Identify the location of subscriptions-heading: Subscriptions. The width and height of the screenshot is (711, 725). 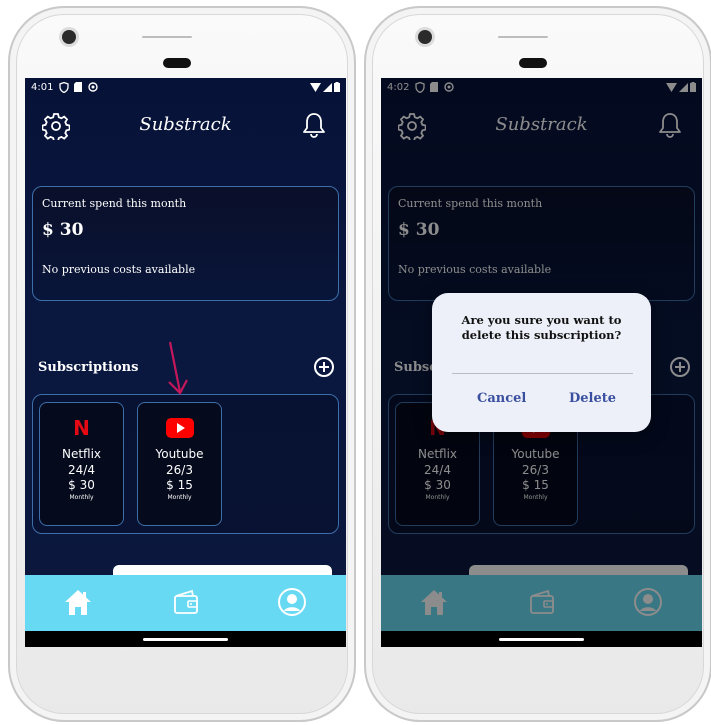
(88, 367).